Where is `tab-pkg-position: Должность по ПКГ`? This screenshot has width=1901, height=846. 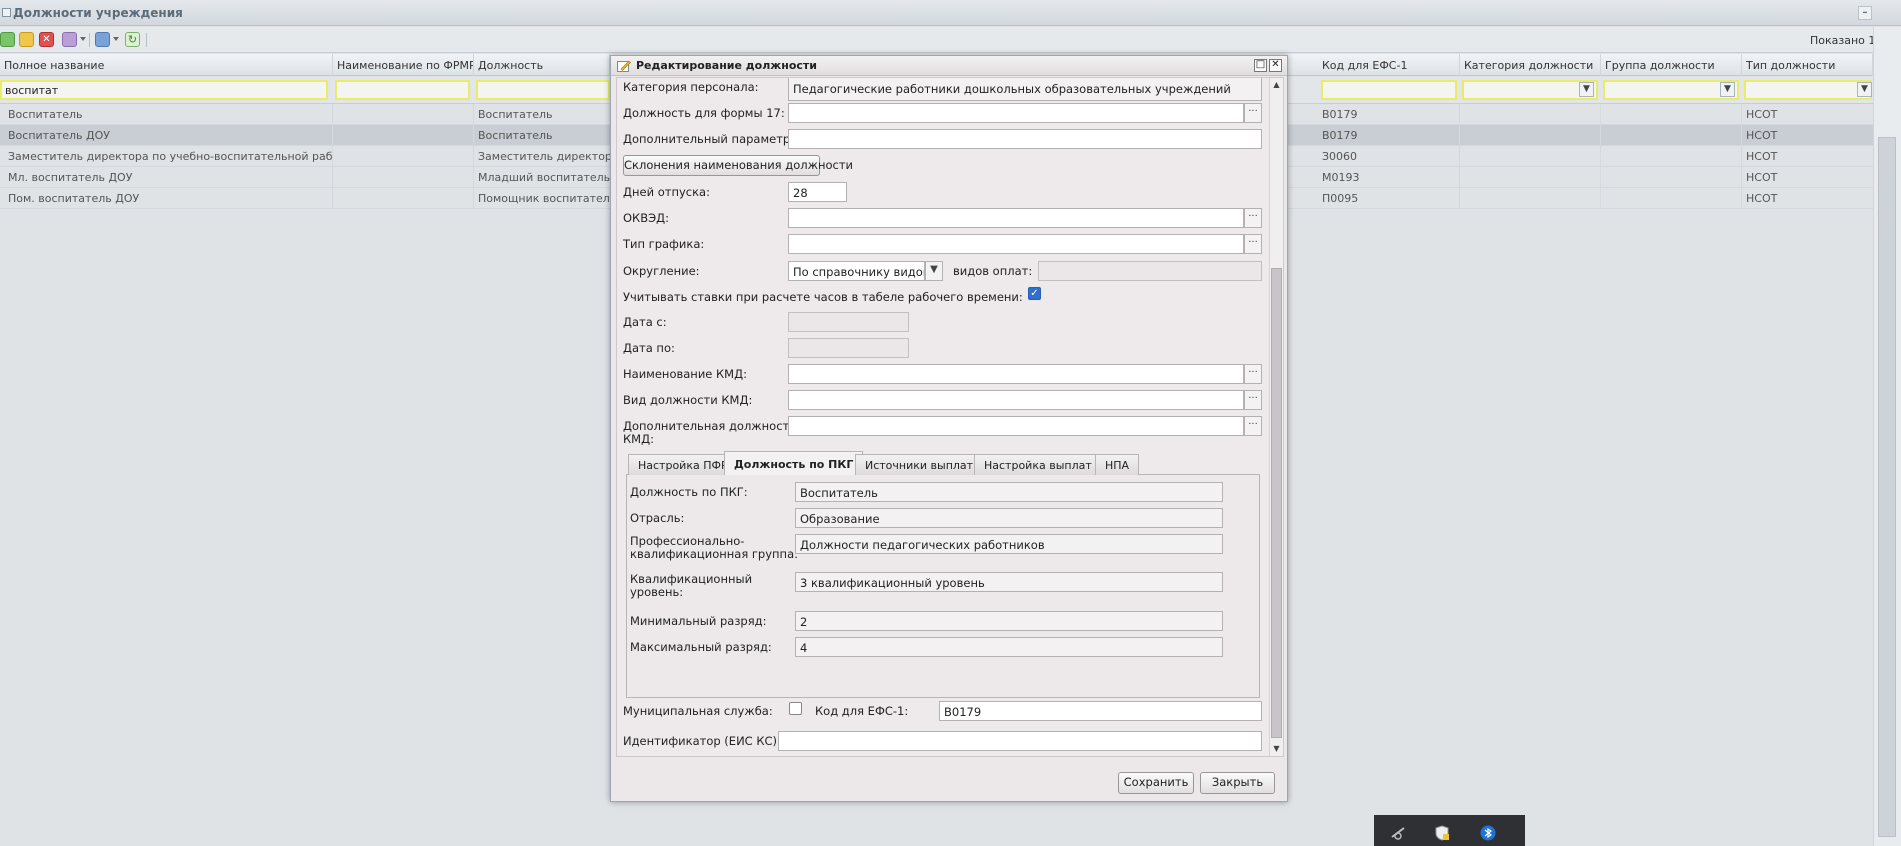 tab-pkg-position: Должность по ПКГ is located at coordinates (794, 463).